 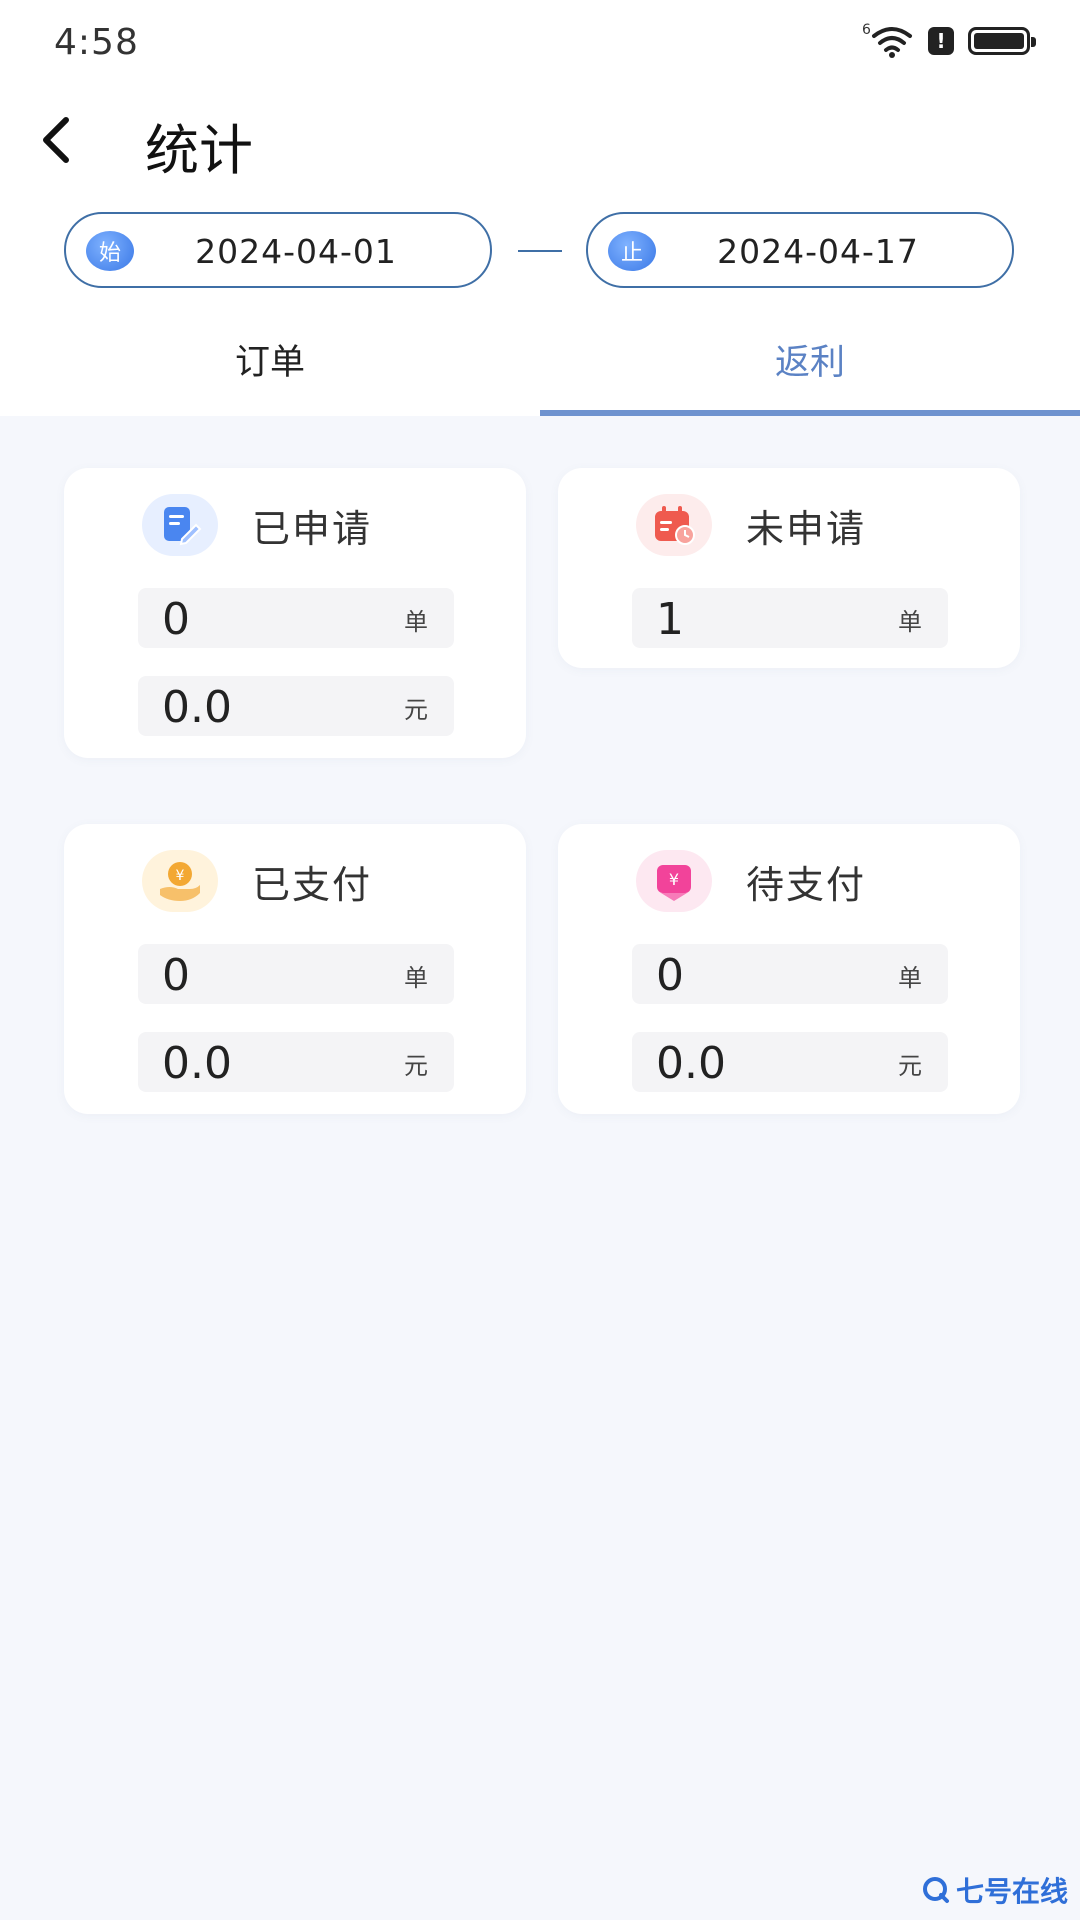 I want to click on applied-count-unit: 单, so click(x=416, y=622).